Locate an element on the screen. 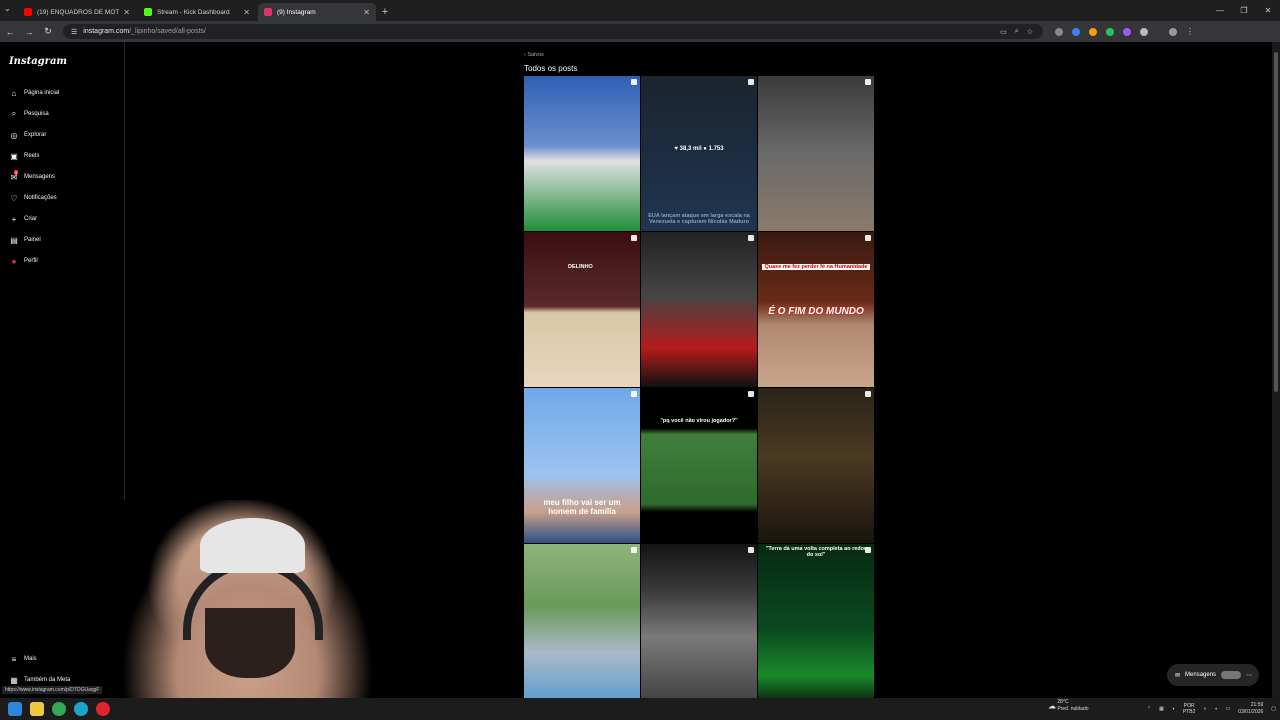 Image resolution: width=1280 pixels, height=720 pixels. minimize-icon: — is located at coordinates (1220, 10).